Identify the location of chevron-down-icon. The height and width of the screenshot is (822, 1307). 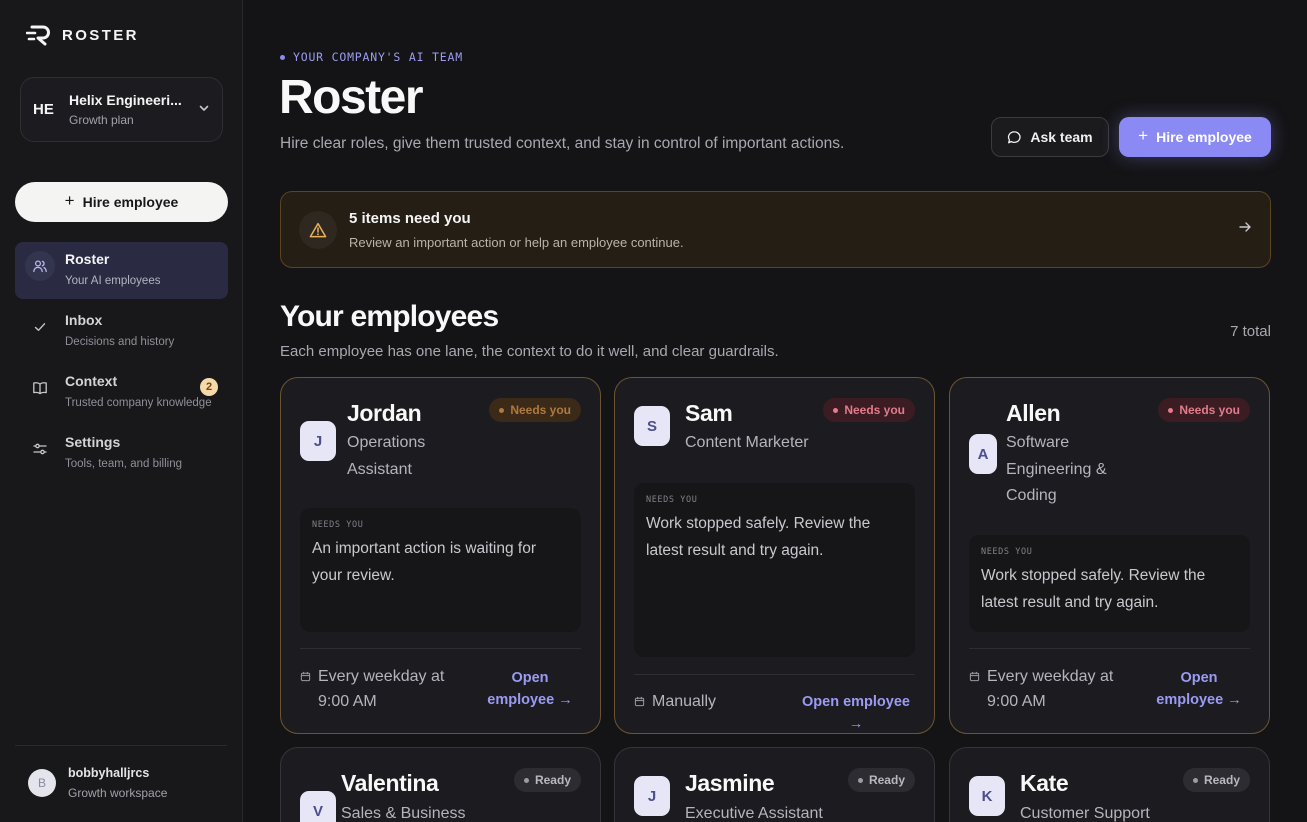
(201, 110).